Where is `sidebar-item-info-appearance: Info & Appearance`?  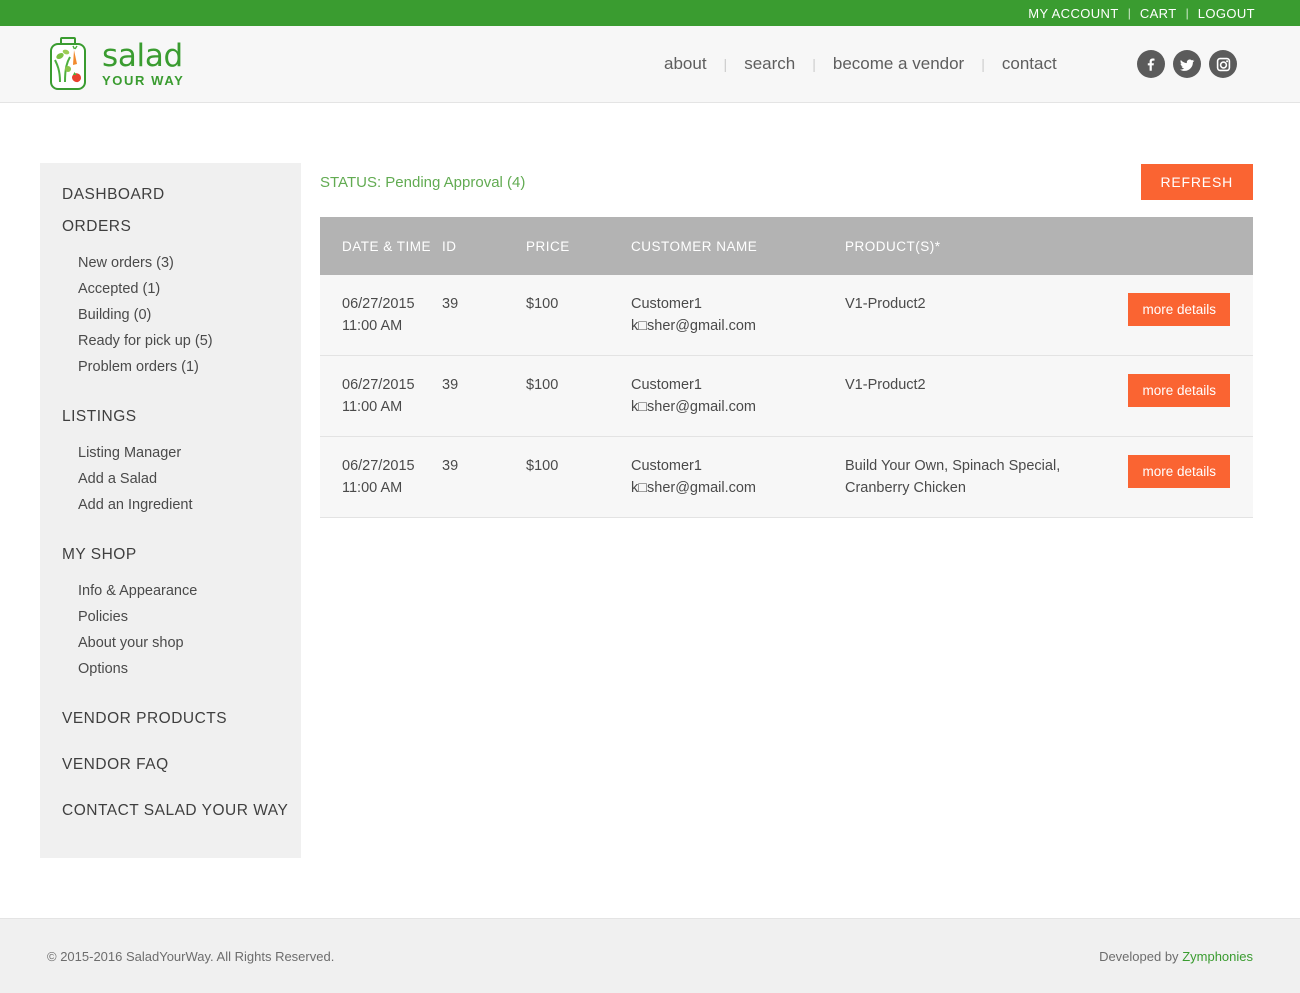
sidebar-item-info-appearance: Info & Appearance is located at coordinates (170, 591).